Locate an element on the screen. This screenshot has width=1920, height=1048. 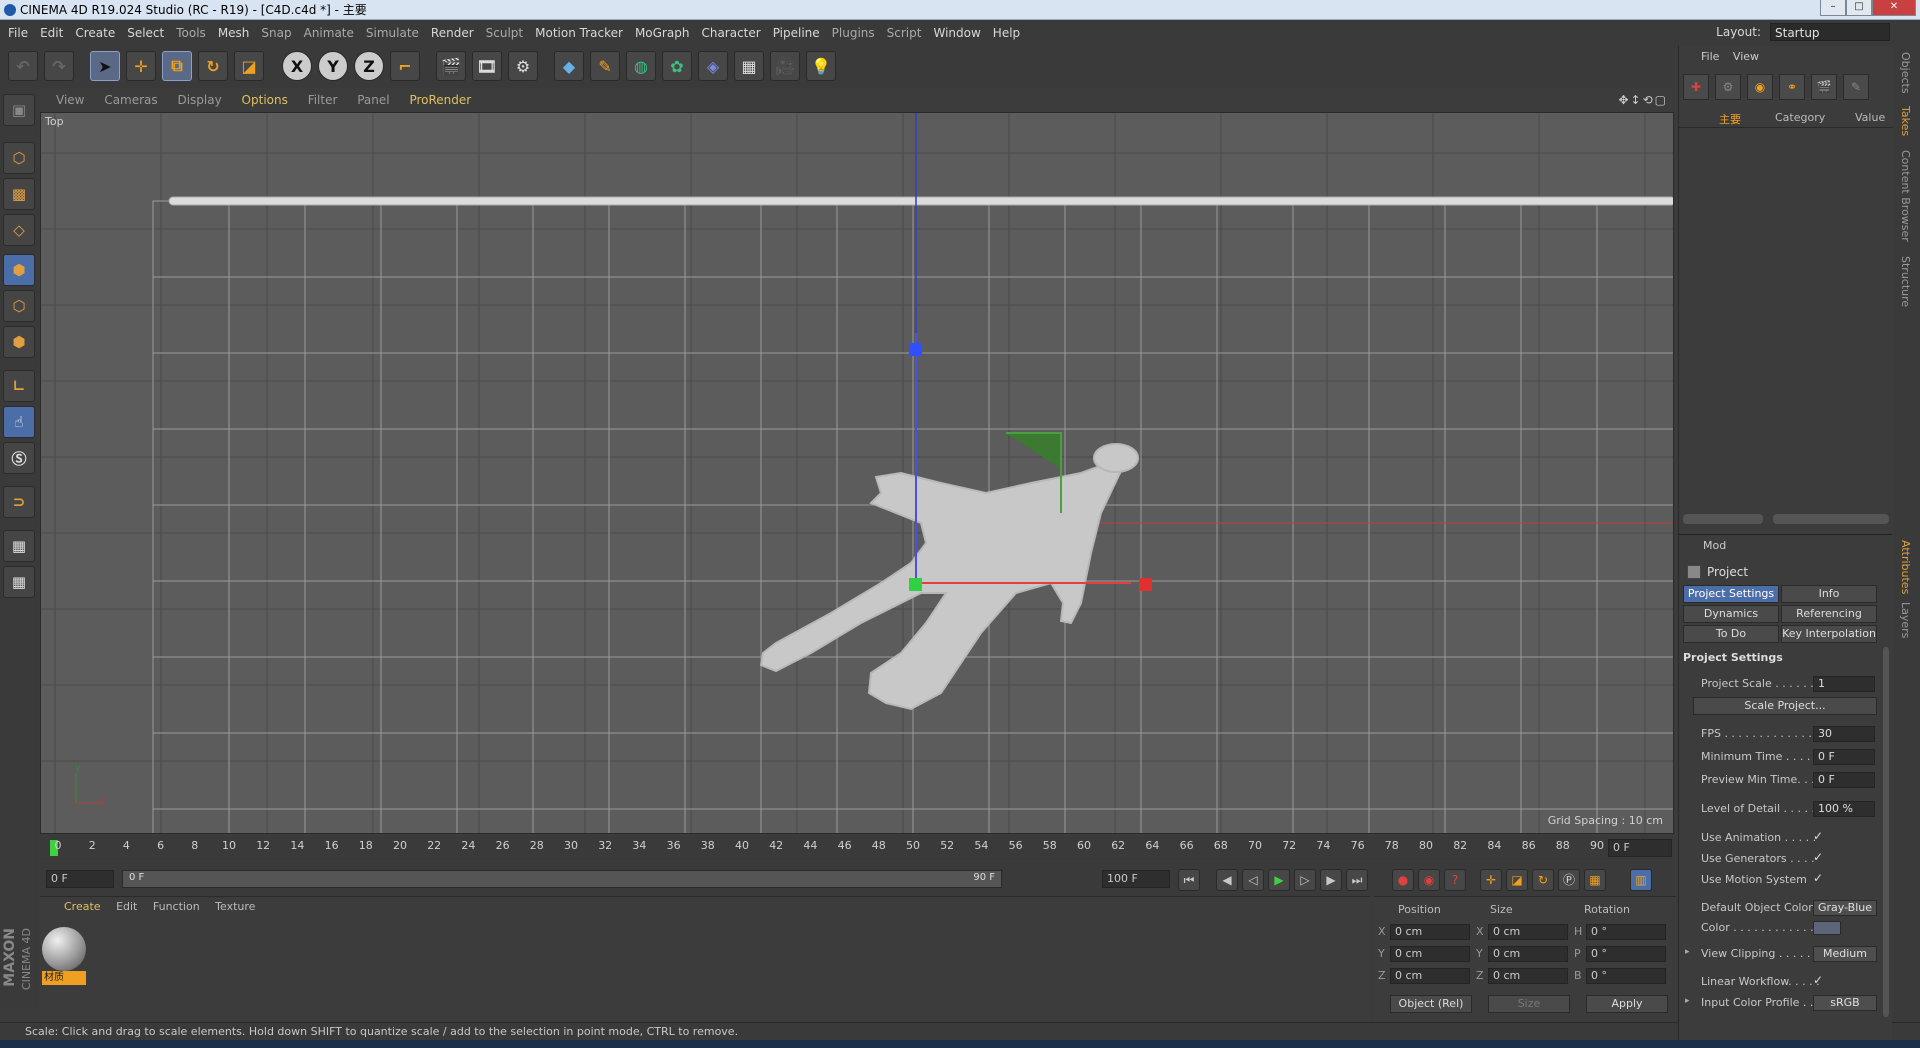
menu-mograph: MoGraph is located at coordinates (662, 33).